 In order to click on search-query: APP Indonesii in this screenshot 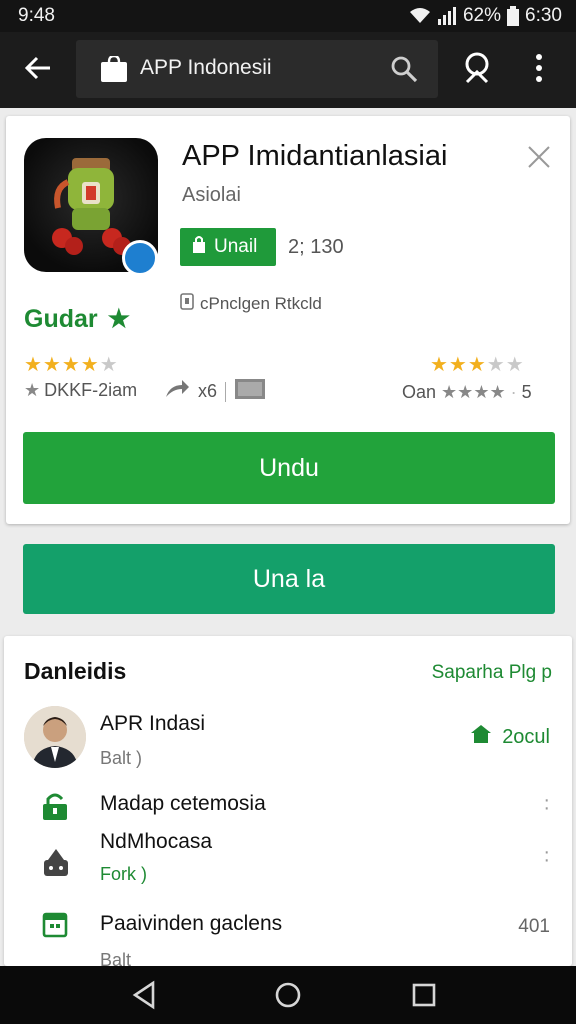, I will do `click(206, 67)`.